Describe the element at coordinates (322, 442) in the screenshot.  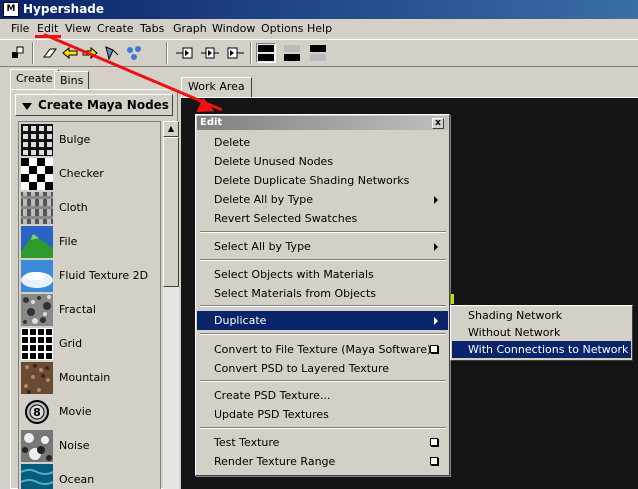
I see `menu-item-test-texture: Test Texture` at that location.